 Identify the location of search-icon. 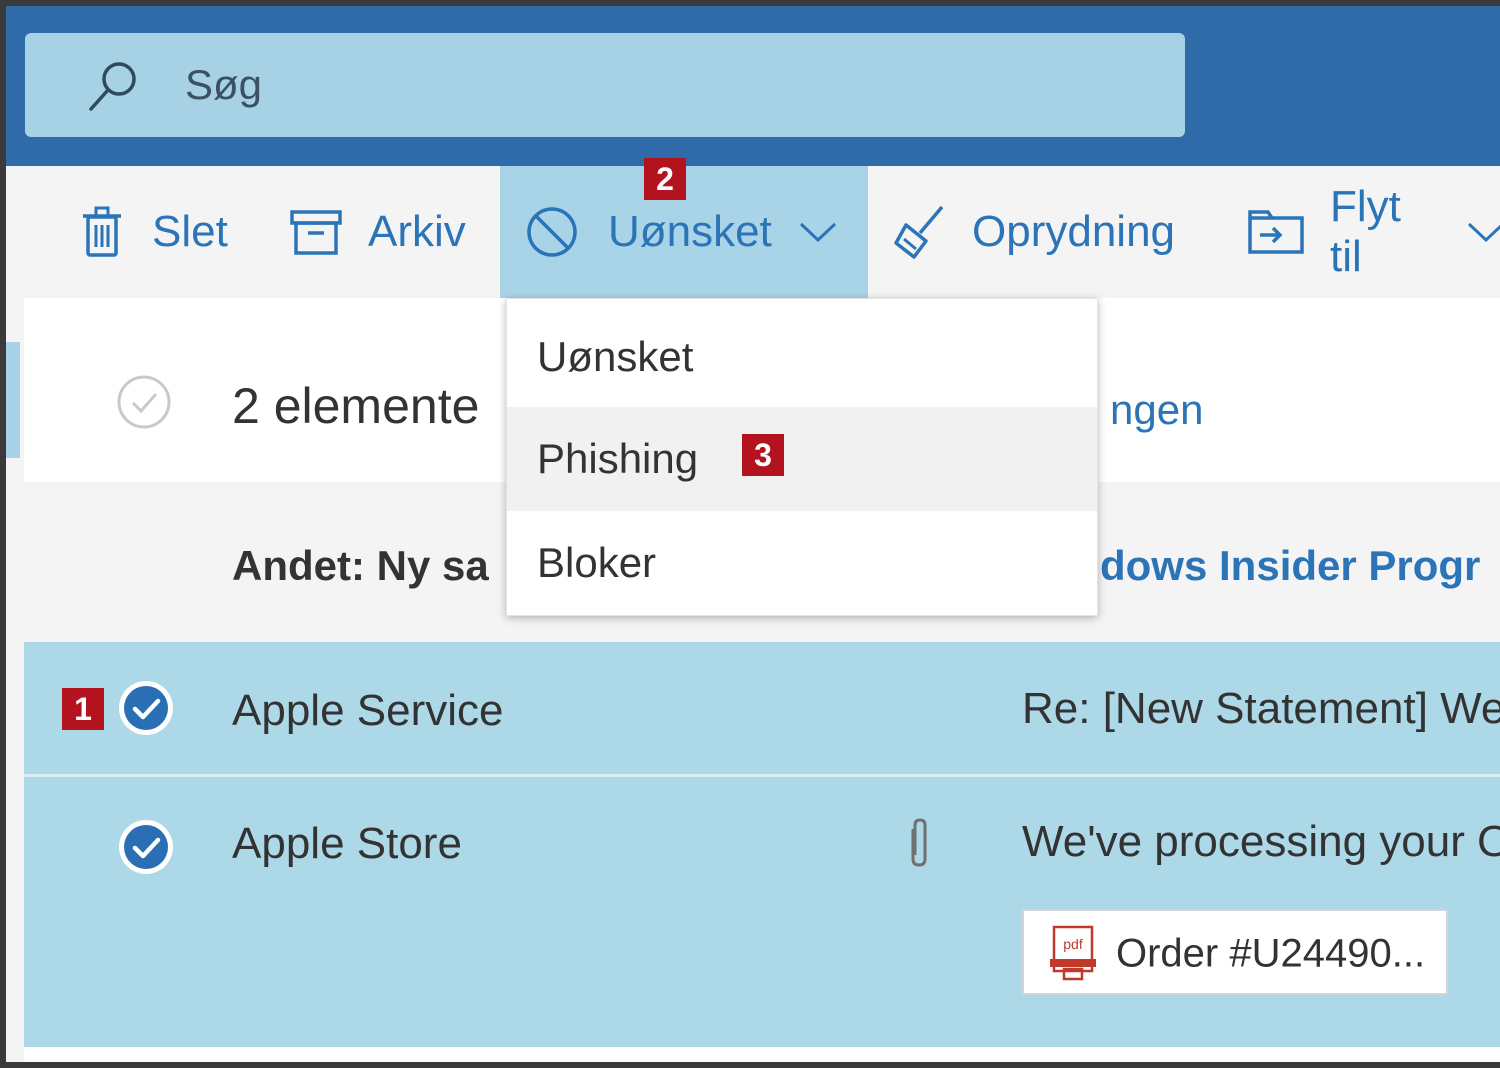
(112, 86).